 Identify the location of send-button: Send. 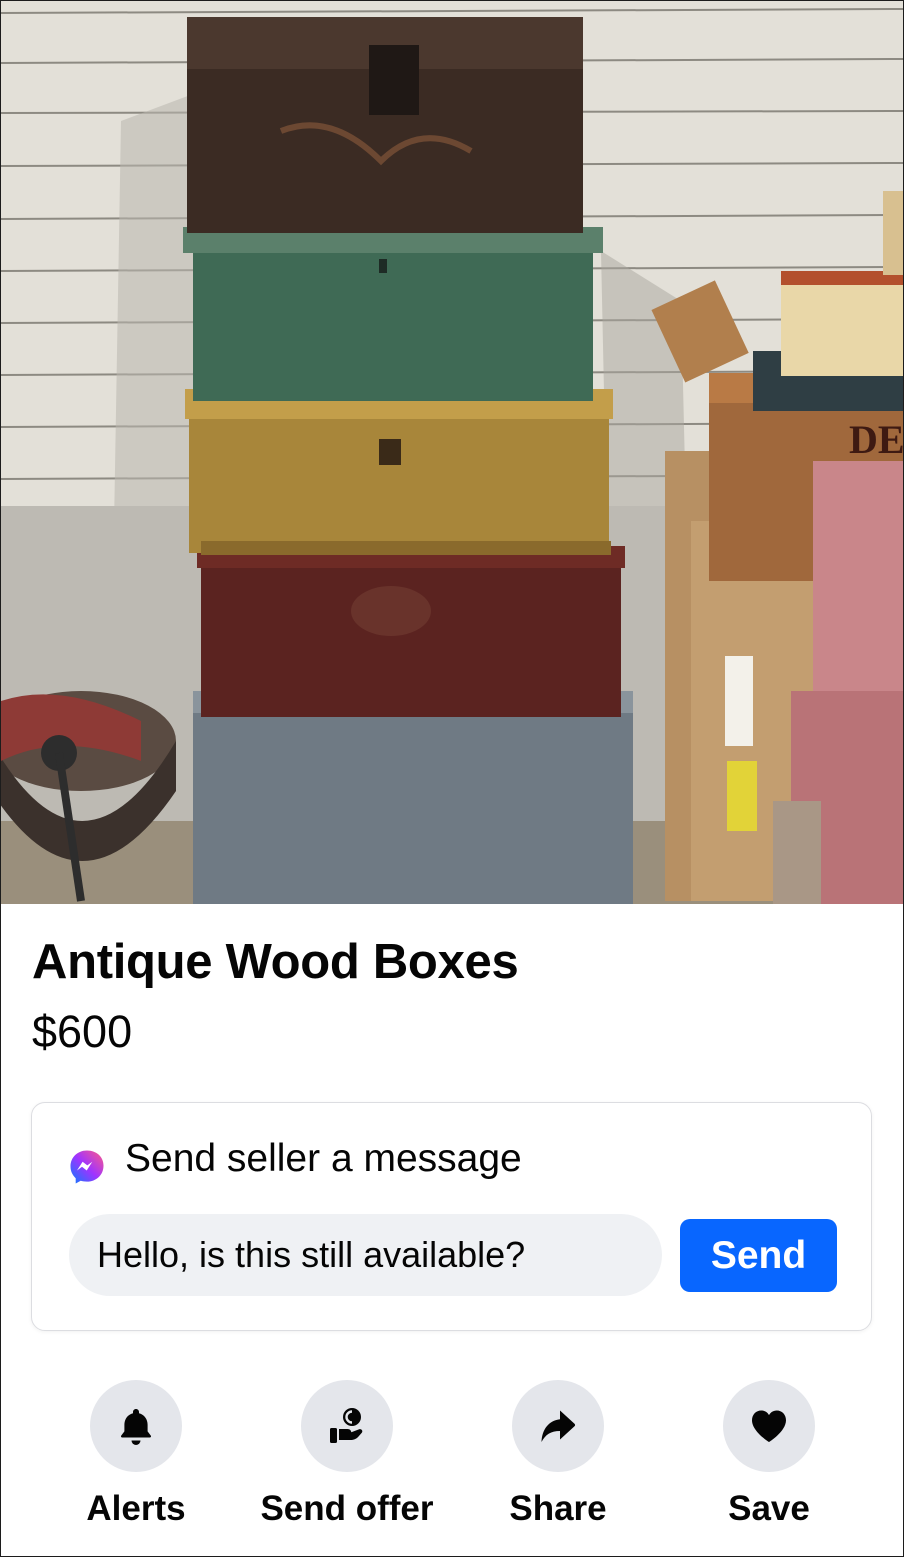
(758, 1255).